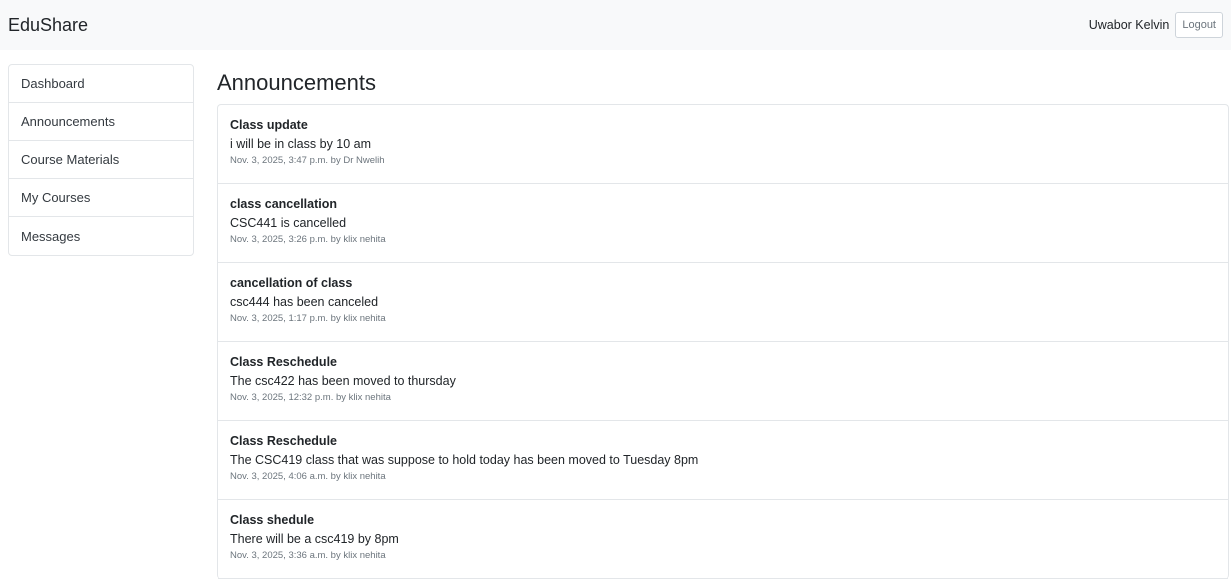  What do you see at coordinates (101, 122) in the screenshot?
I see `sidebar-item-announcements: Announcements` at bounding box center [101, 122].